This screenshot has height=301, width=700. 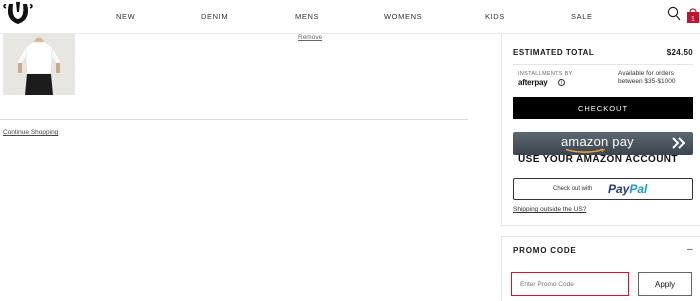 I want to click on nav-new: NEW, so click(x=125, y=16).